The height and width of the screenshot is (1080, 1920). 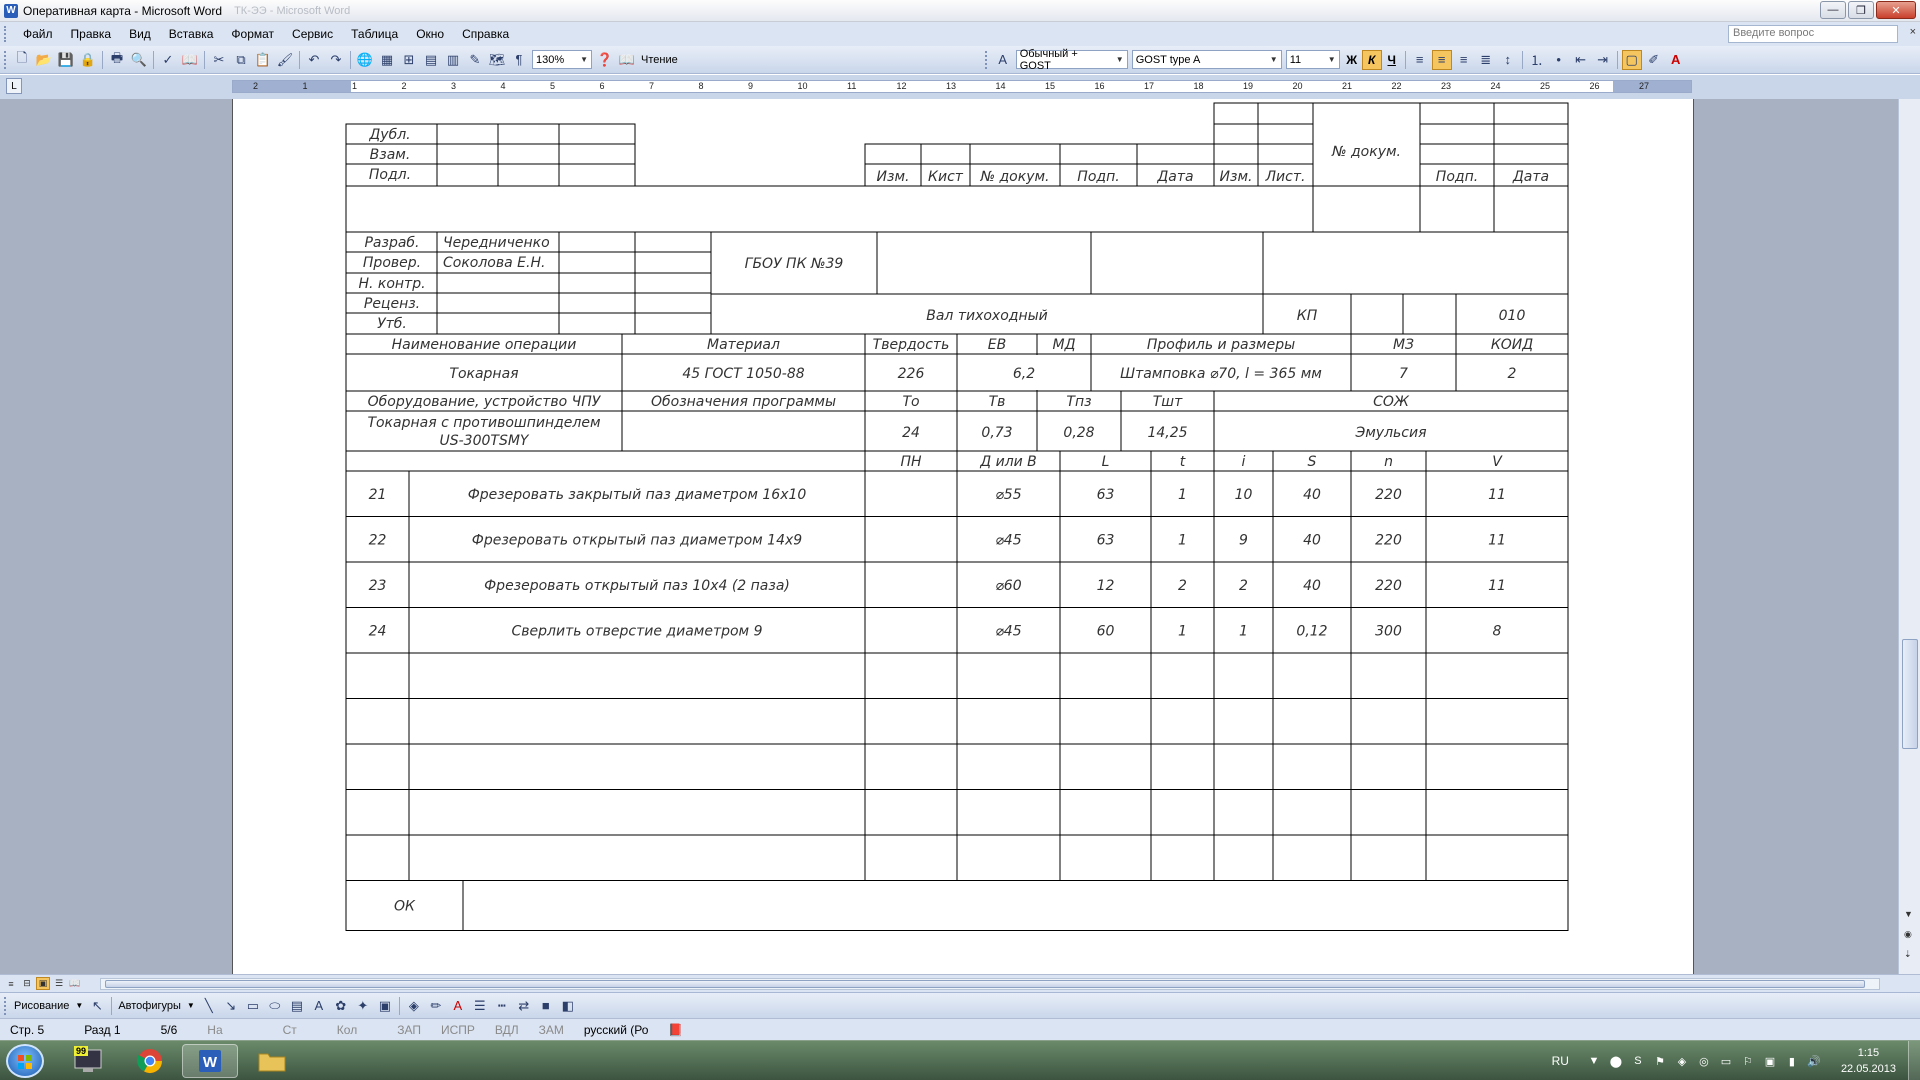 I want to click on menu-edit: Правка, so click(x=91, y=34).